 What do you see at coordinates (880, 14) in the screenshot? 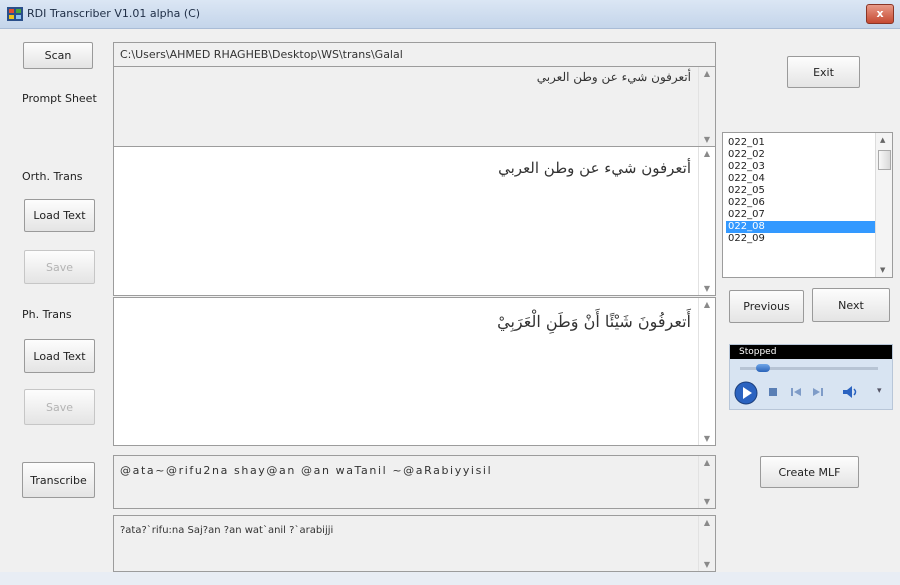
I see `window-close-button: x` at bounding box center [880, 14].